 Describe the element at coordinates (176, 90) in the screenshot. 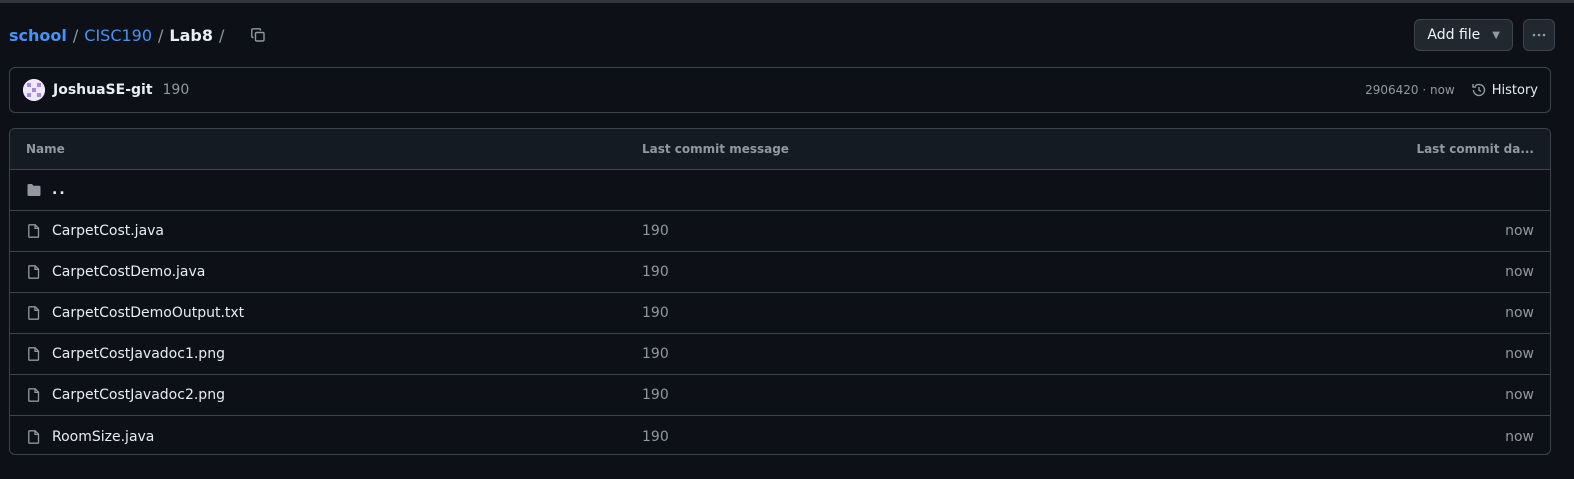

I see `commit-message: 190` at that location.